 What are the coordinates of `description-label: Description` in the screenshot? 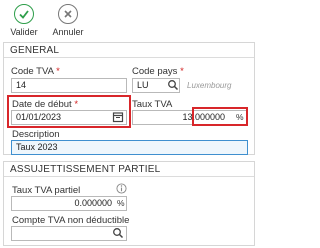 It's located at (36, 134).